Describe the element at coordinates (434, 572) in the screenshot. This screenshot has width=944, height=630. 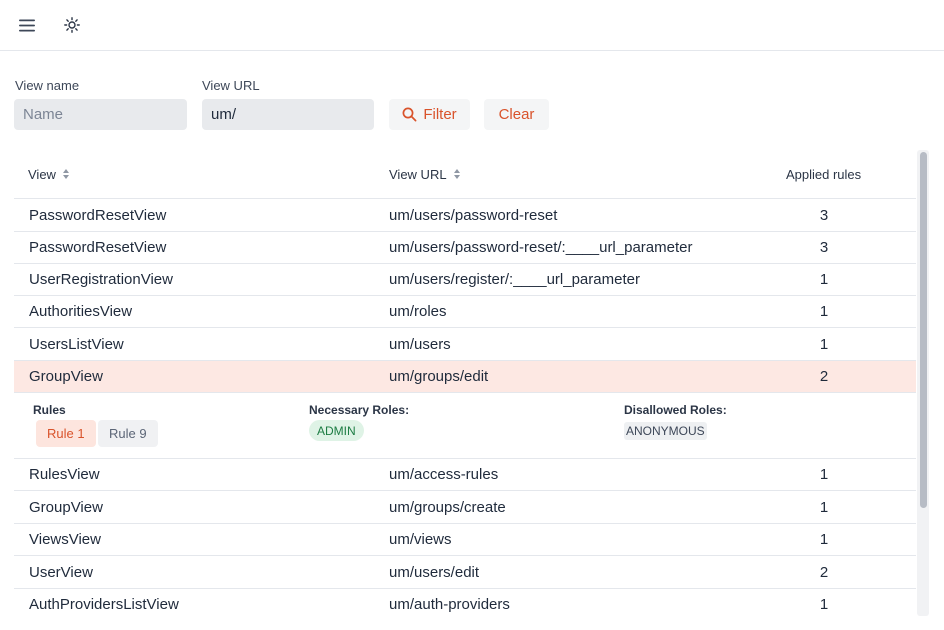
I see `cell-view-url: um/users/edit` at that location.